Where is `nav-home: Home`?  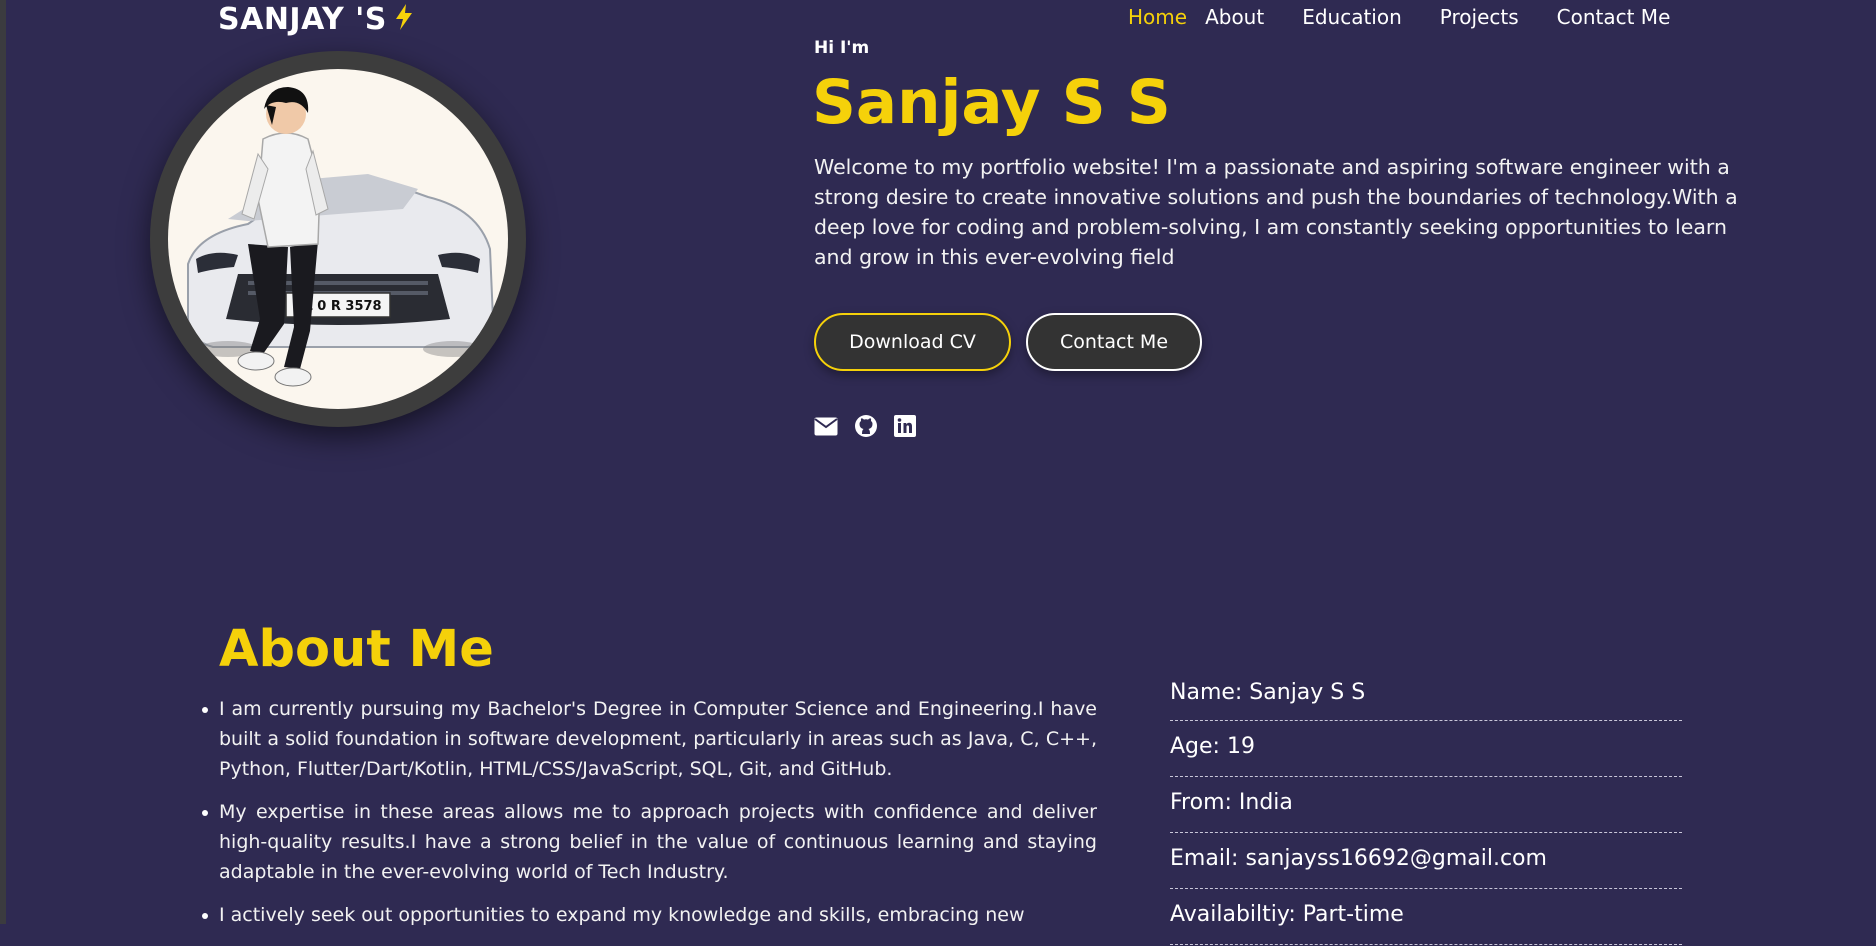
nav-home: Home is located at coordinates (1157, 17).